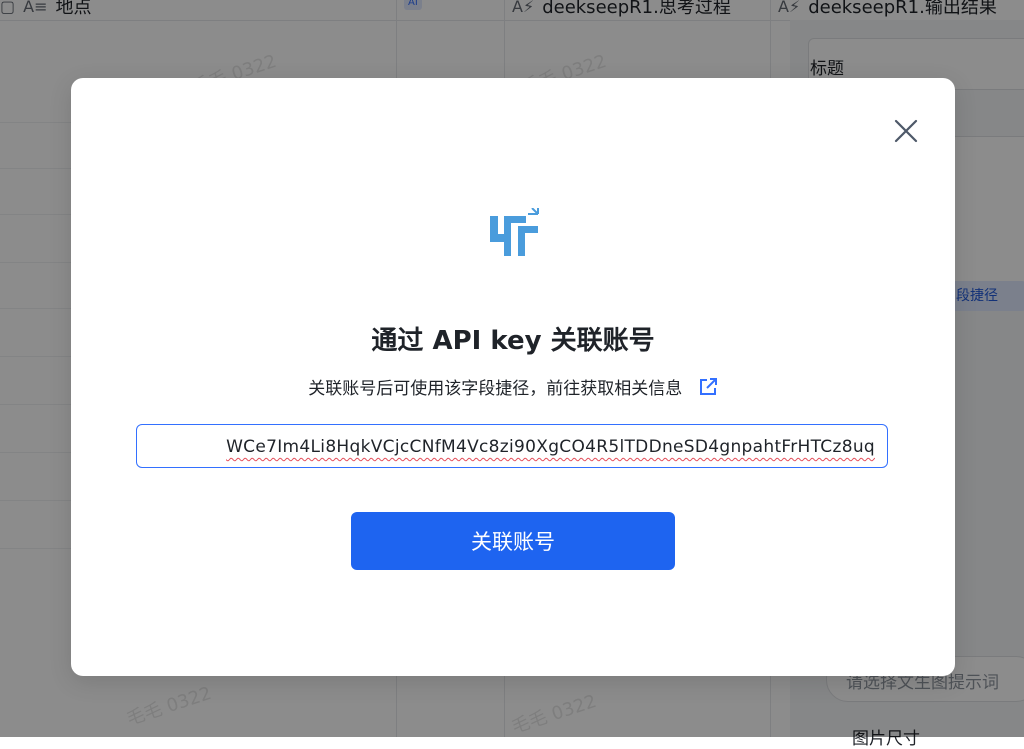  I want to click on dialog-subtitle-text: 关联账号后可使用该字段捷径，前往获取相关信息, so click(495, 389).